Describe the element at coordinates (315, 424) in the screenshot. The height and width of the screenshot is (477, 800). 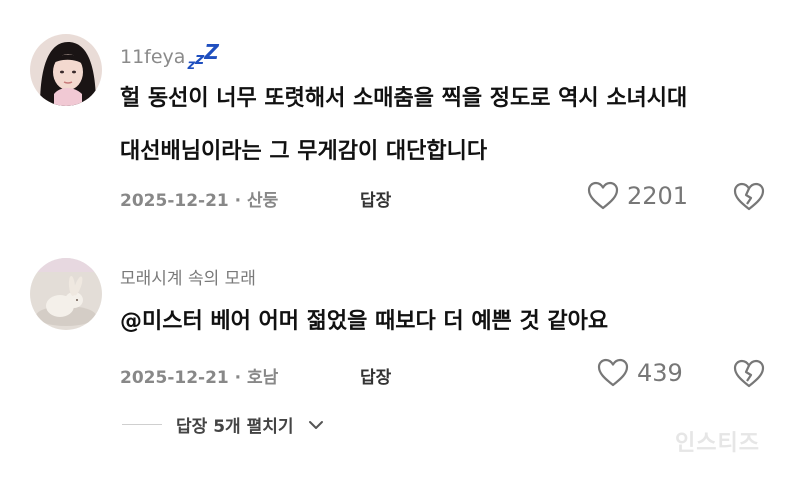
I see `chevron-down-icon` at that location.